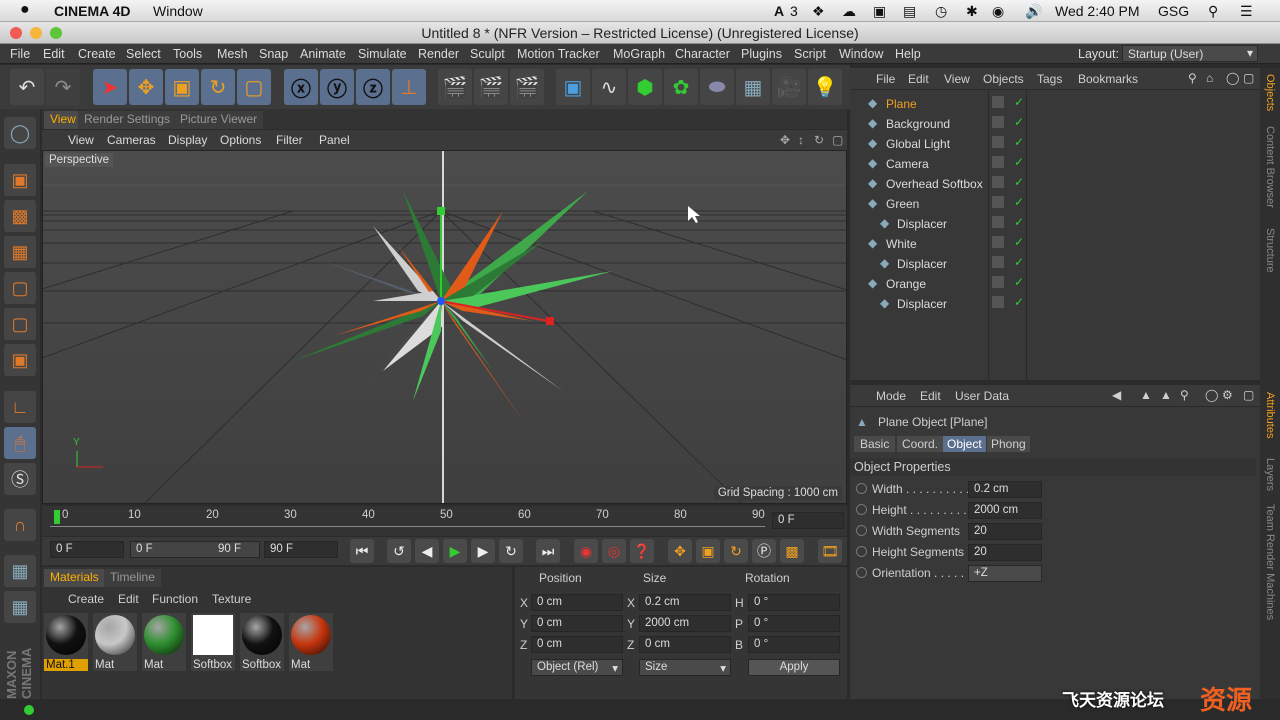  Describe the element at coordinates (491, 87) in the screenshot. I see `render-picture-viewer-icon: 🎬` at that location.